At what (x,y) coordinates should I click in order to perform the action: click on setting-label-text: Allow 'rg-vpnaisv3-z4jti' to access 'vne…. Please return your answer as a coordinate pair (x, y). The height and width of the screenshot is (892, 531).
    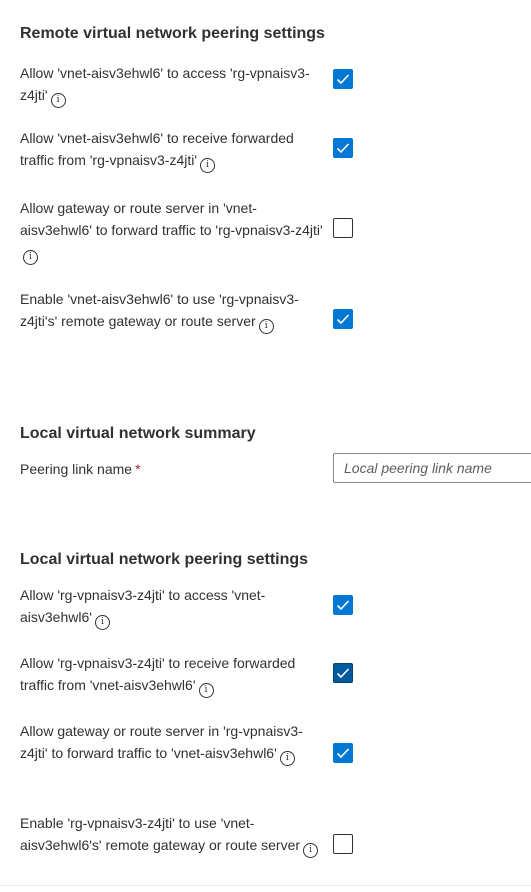
    Looking at the image, I should click on (143, 606).